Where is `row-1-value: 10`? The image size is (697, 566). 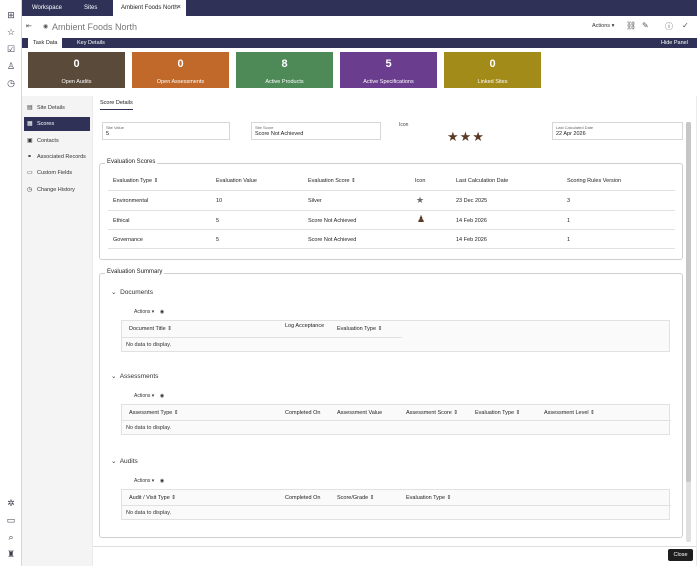 row-1-value: 10 is located at coordinates (219, 201).